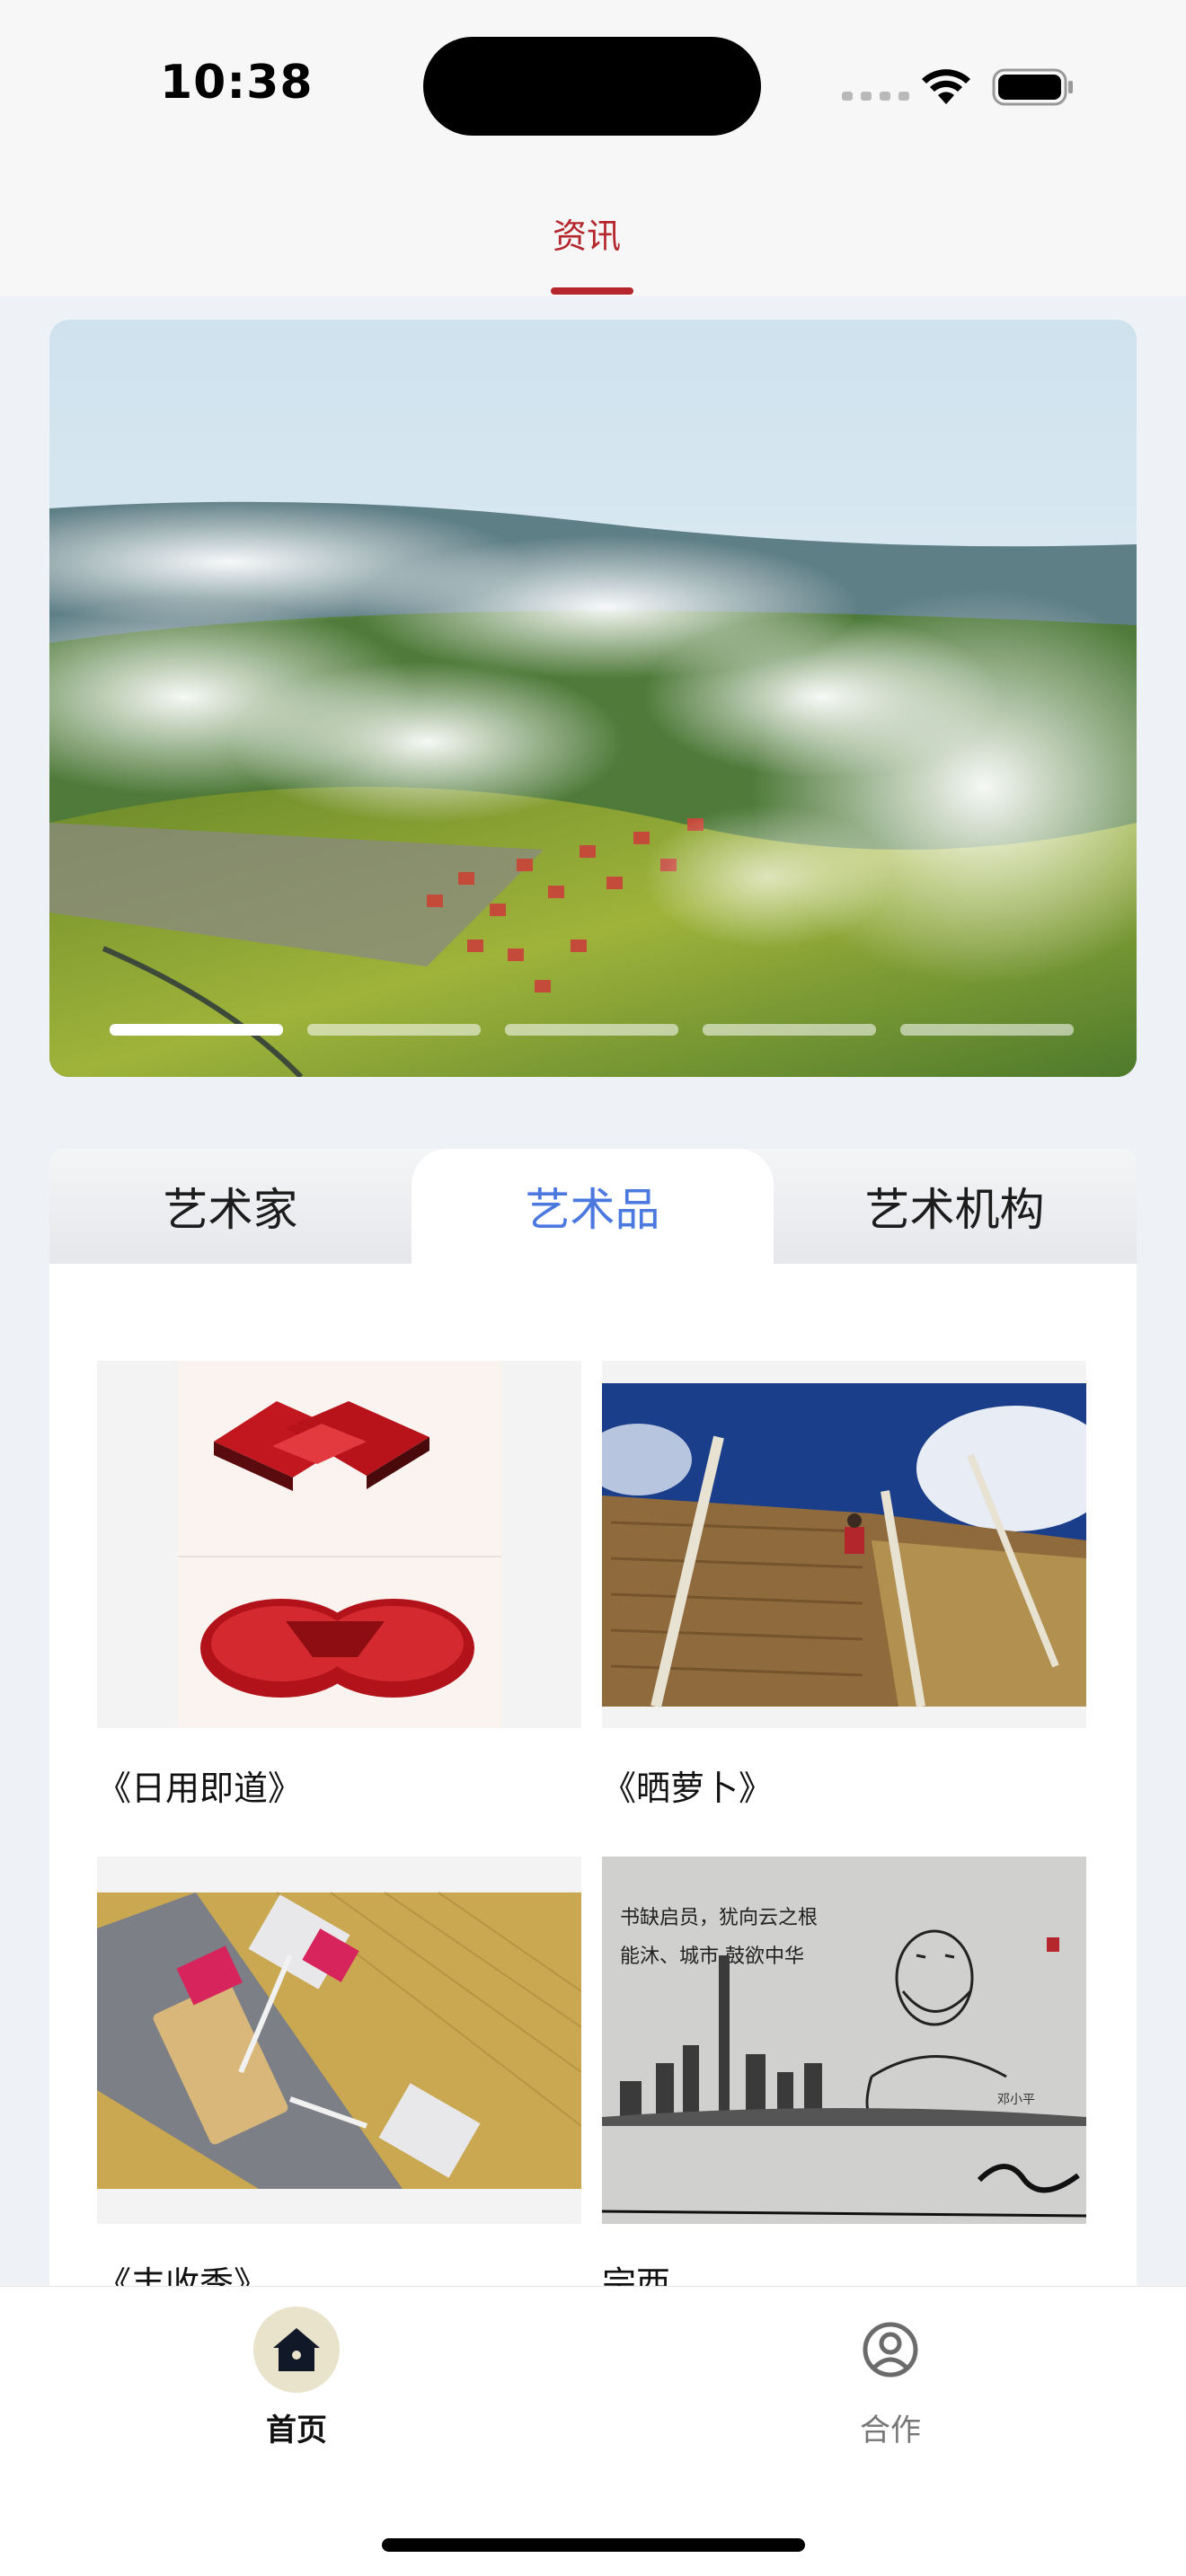 The width and height of the screenshot is (1186, 2576). I want to click on carousel-indicator, so click(592, 1030).